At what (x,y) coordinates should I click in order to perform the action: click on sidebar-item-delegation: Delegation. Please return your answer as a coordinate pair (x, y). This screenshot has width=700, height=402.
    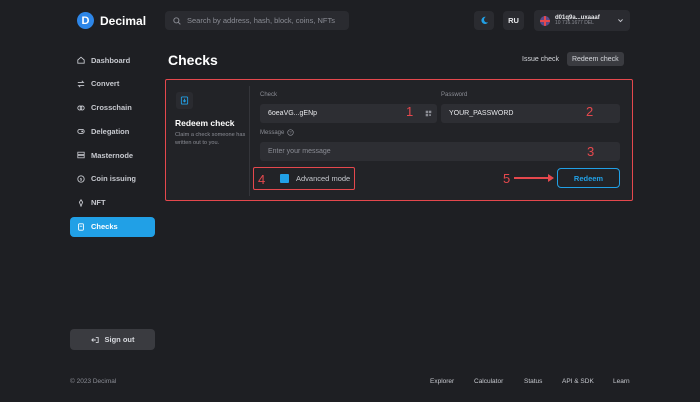
    Looking at the image, I should click on (112, 131).